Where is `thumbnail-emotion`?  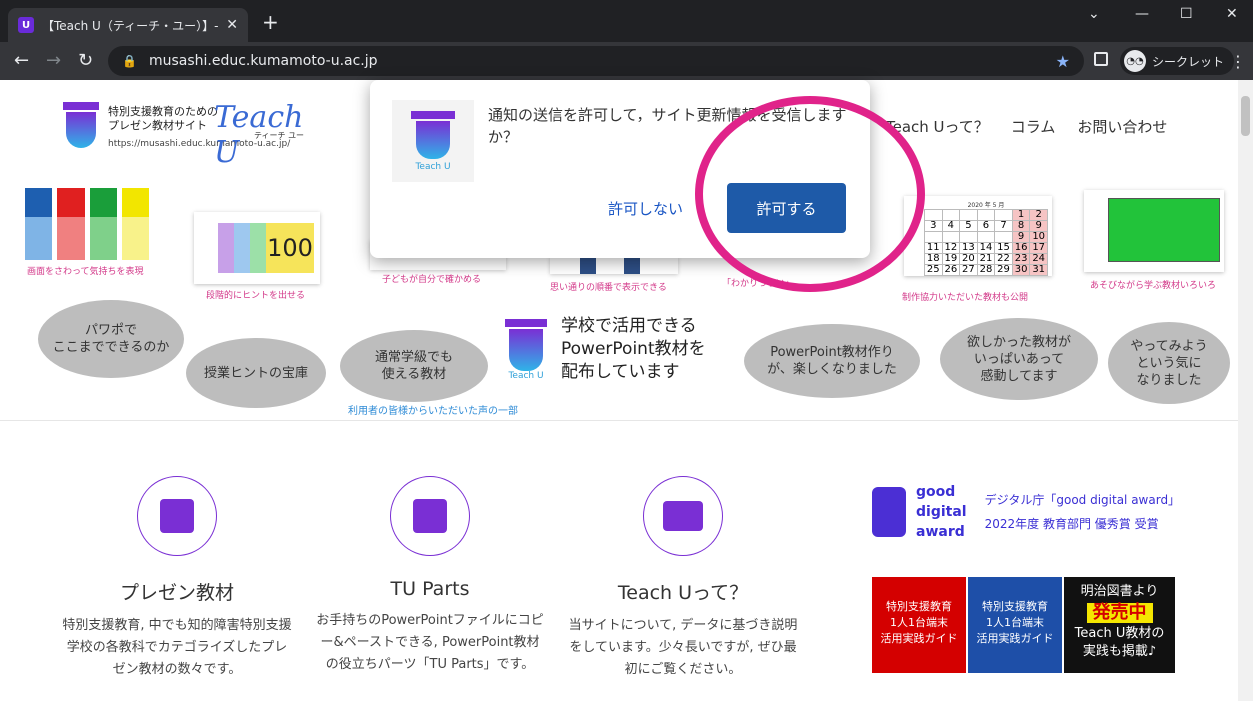
thumbnail-emotion is located at coordinates (87, 224).